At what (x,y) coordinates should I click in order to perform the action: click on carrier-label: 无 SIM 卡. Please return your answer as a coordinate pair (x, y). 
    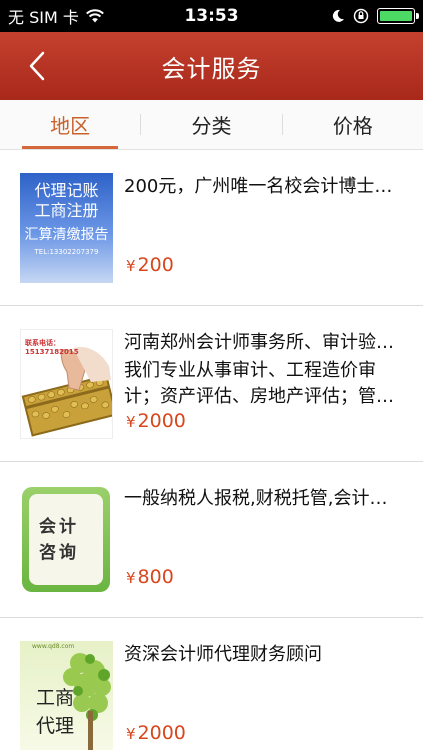
    Looking at the image, I should click on (43, 17).